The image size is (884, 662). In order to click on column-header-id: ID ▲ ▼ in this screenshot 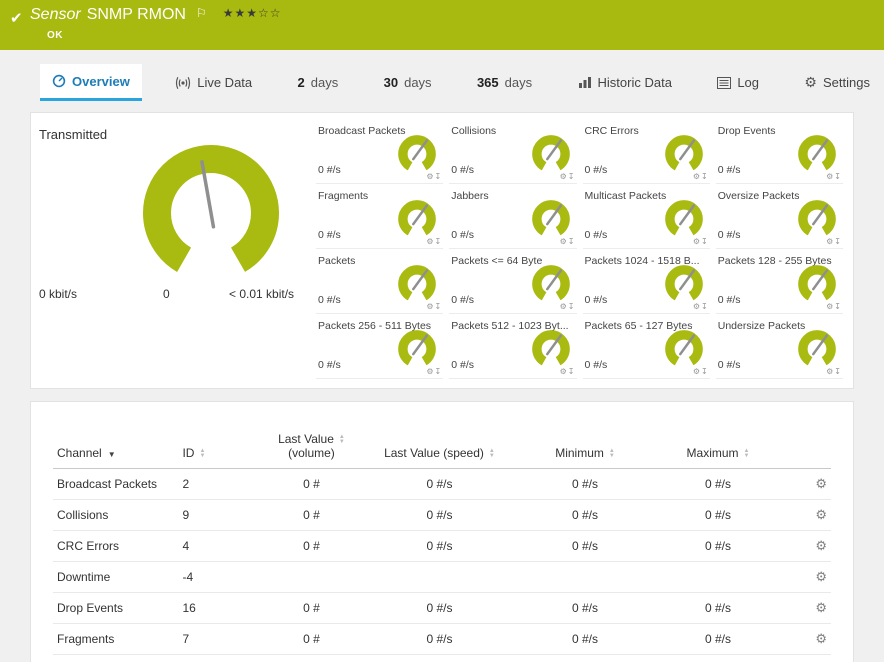, I will do `click(218, 448)`.